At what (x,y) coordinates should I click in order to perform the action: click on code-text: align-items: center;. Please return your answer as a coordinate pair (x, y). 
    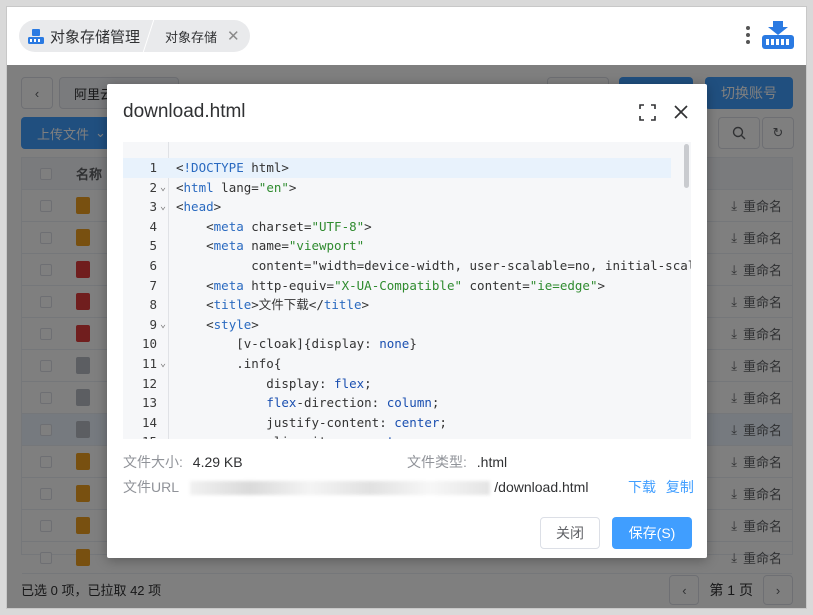
    Looking at the image, I should click on (296, 435).